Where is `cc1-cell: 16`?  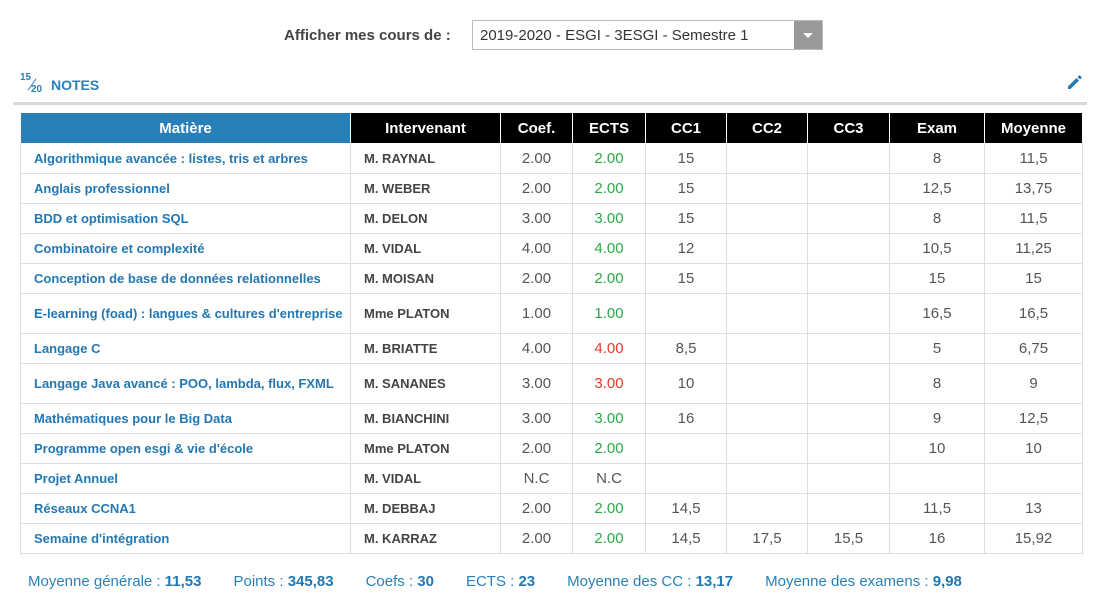 cc1-cell: 16 is located at coordinates (686, 418).